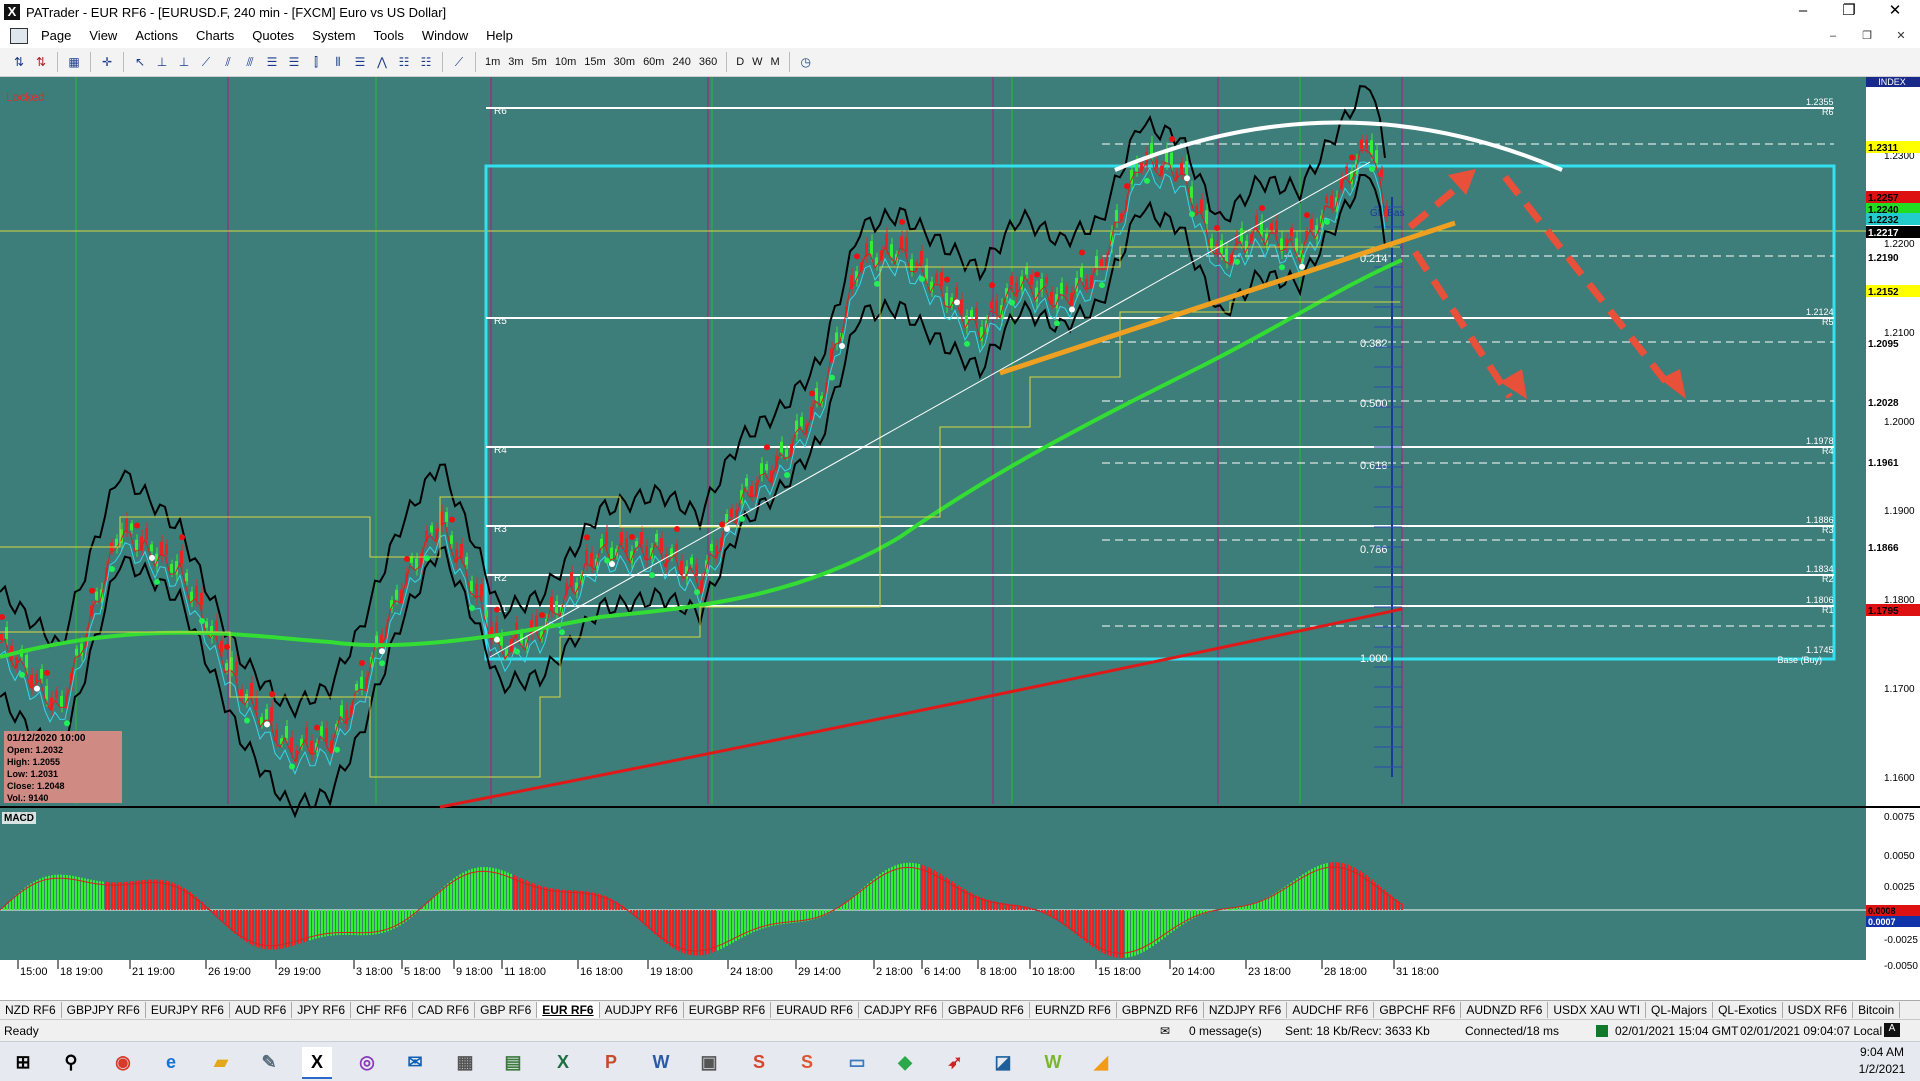  I want to click on mdi-restore-button: ❐, so click(1867, 36).